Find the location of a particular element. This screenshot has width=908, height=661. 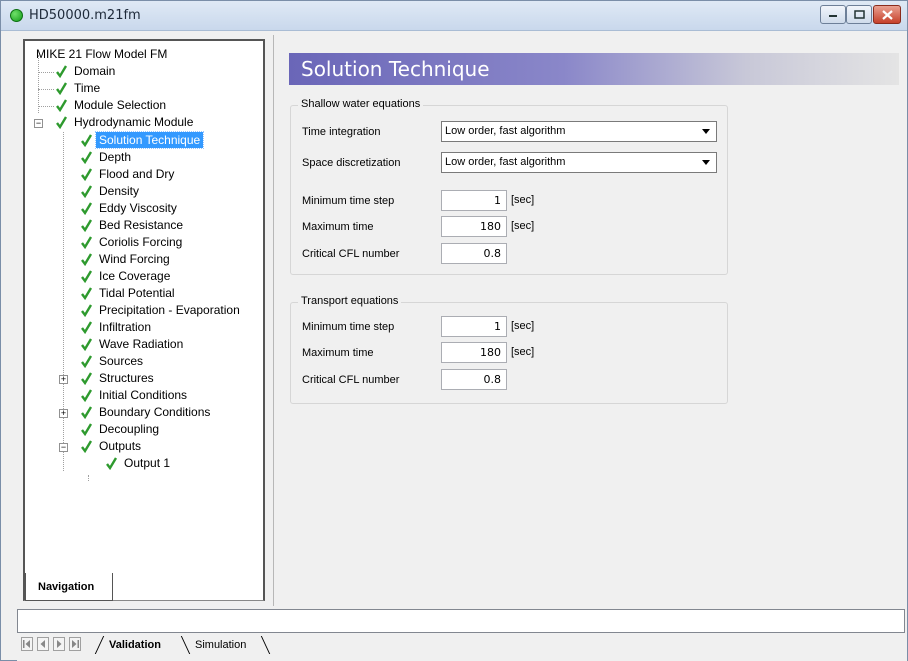

group-title: Transport equations is located at coordinates (350, 301).